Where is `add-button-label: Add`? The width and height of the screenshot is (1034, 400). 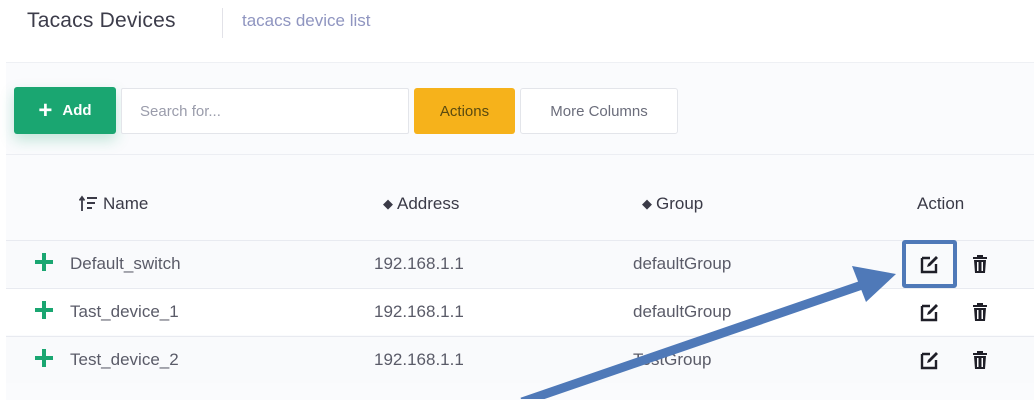
add-button-label: Add is located at coordinates (77, 110).